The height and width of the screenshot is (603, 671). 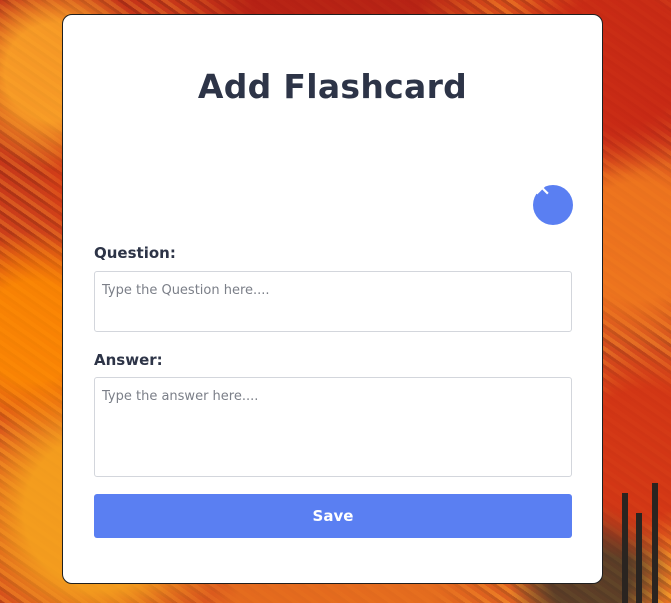 What do you see at coordinates (333, 516) in the screenshot?
I see `save-button: Save` at bounding box center [333, 516].